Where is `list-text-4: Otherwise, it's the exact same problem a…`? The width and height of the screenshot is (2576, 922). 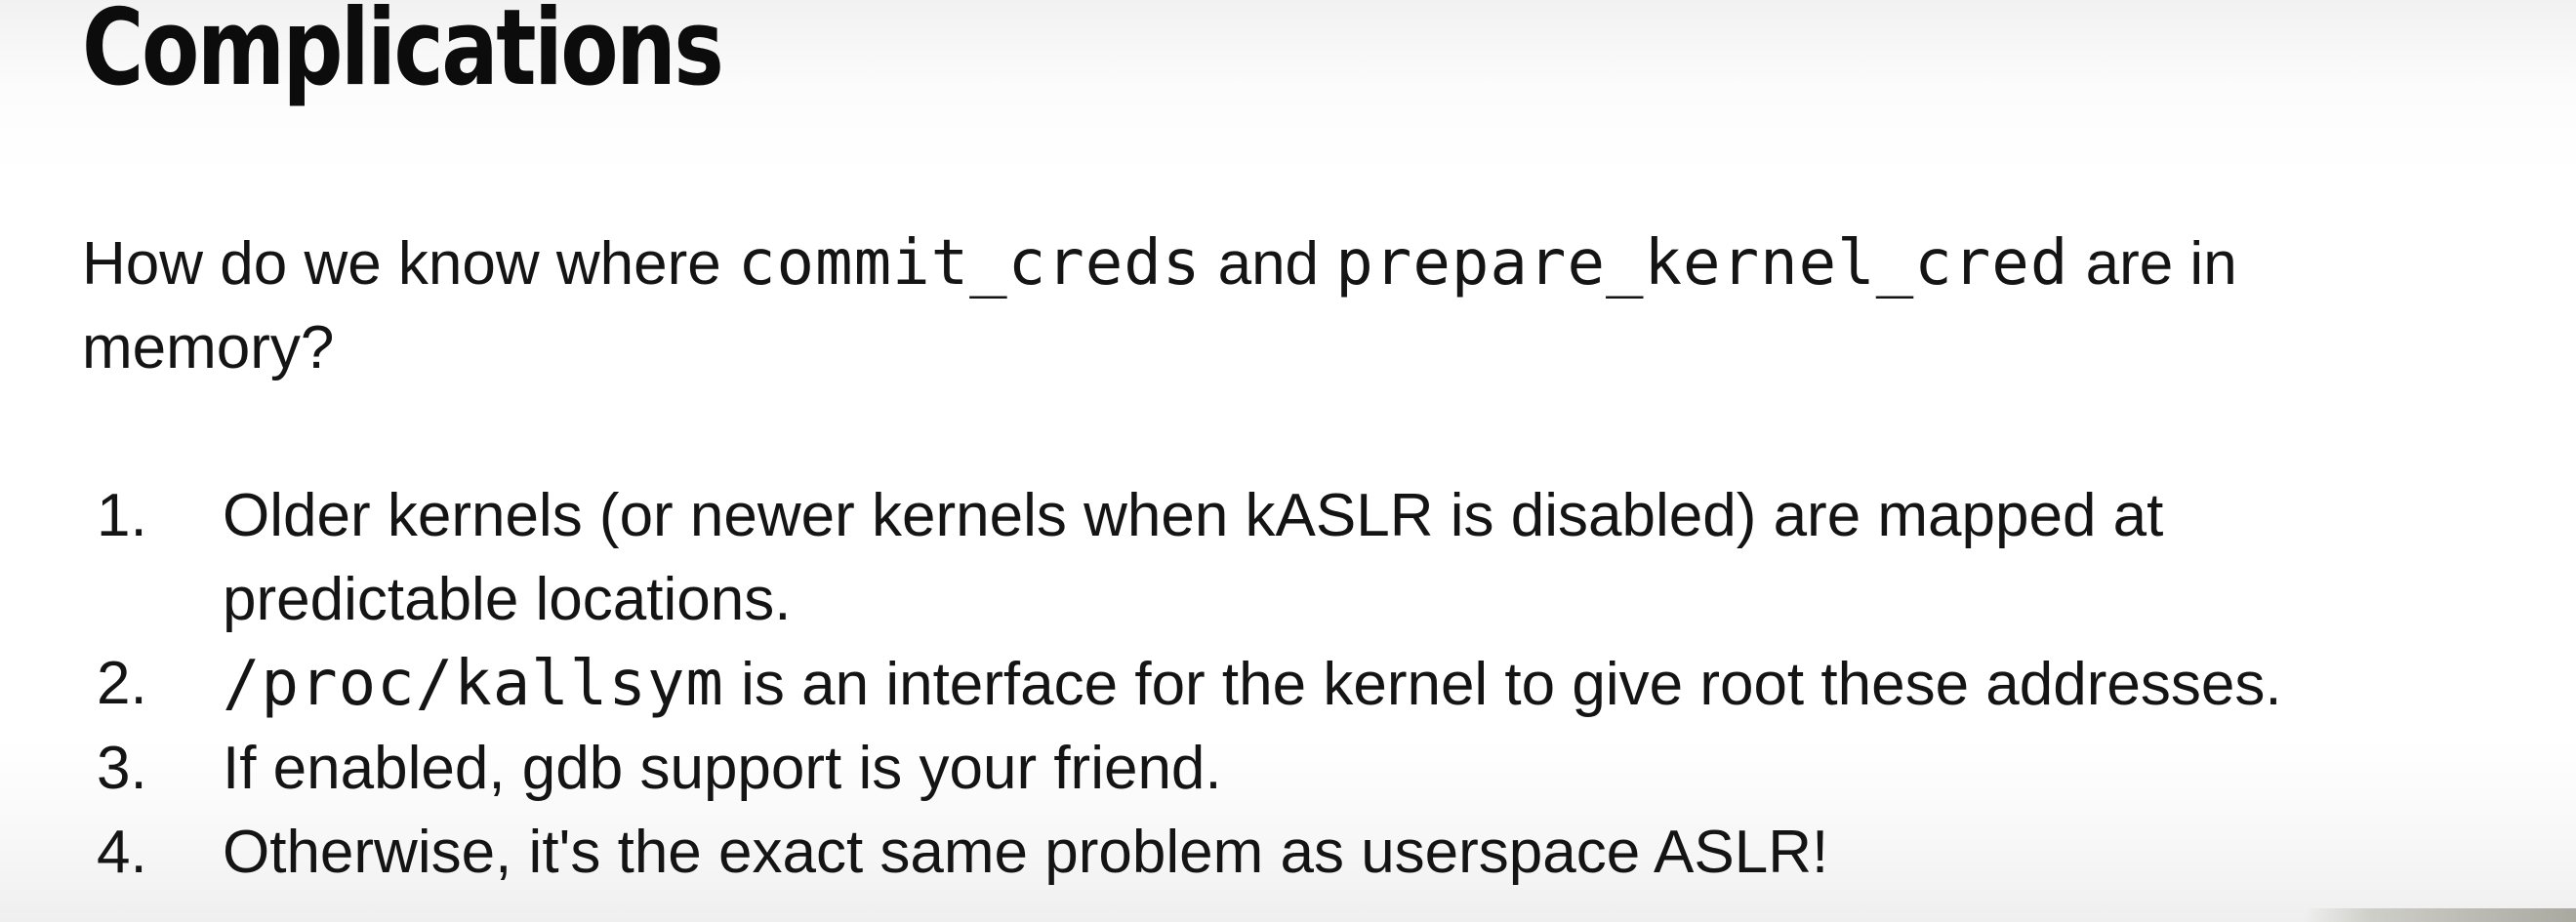 list-text-4: Otherwise, it's the exact same problem a… is located at coordinates (1026, 852).